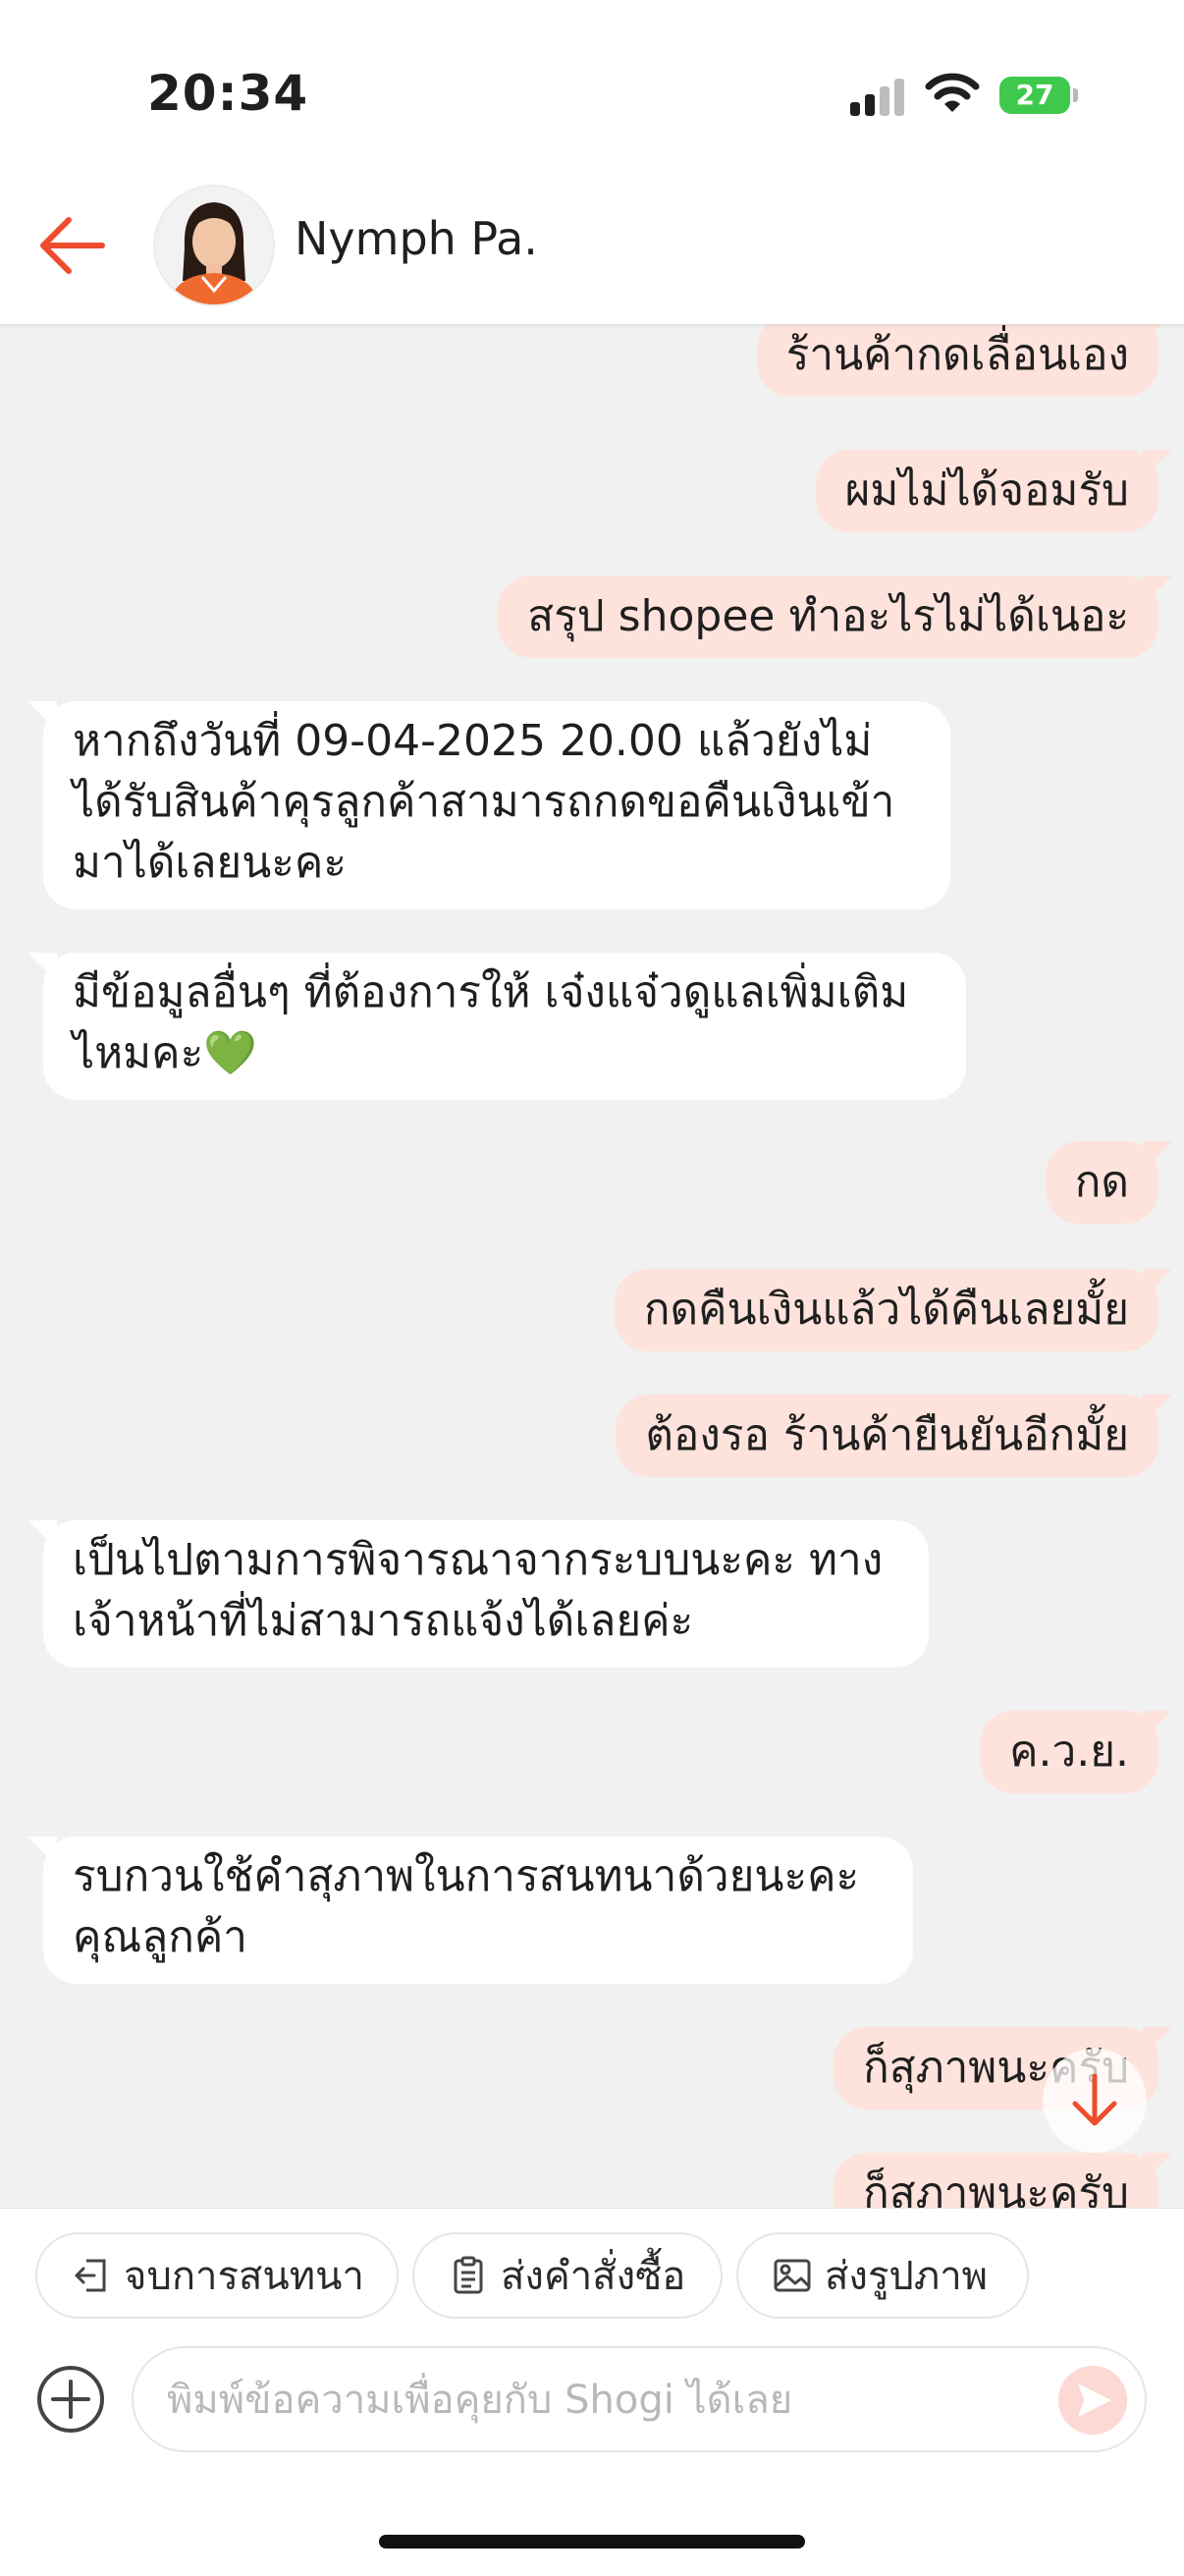  I want to click on home-indicator, so click(592, 2542).